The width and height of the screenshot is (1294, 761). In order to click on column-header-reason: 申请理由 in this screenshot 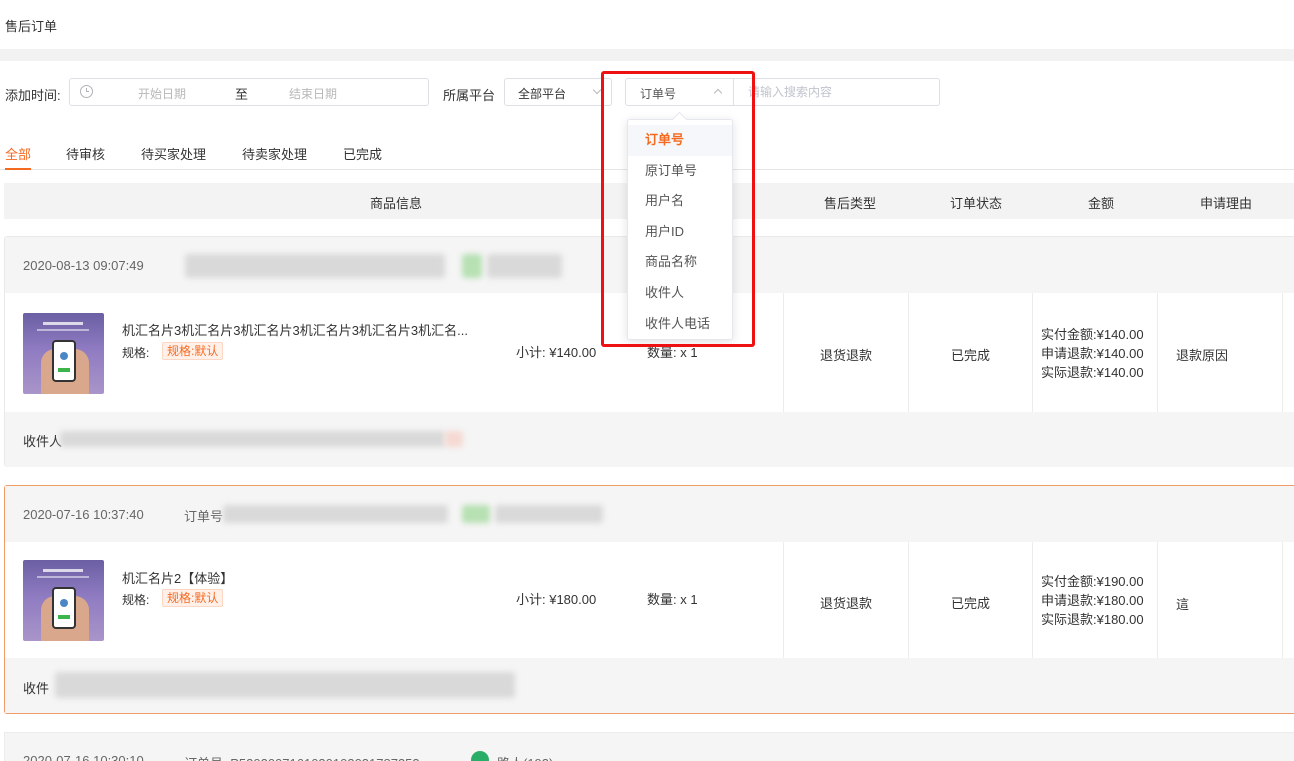, I will do `click(1226, 203)`.